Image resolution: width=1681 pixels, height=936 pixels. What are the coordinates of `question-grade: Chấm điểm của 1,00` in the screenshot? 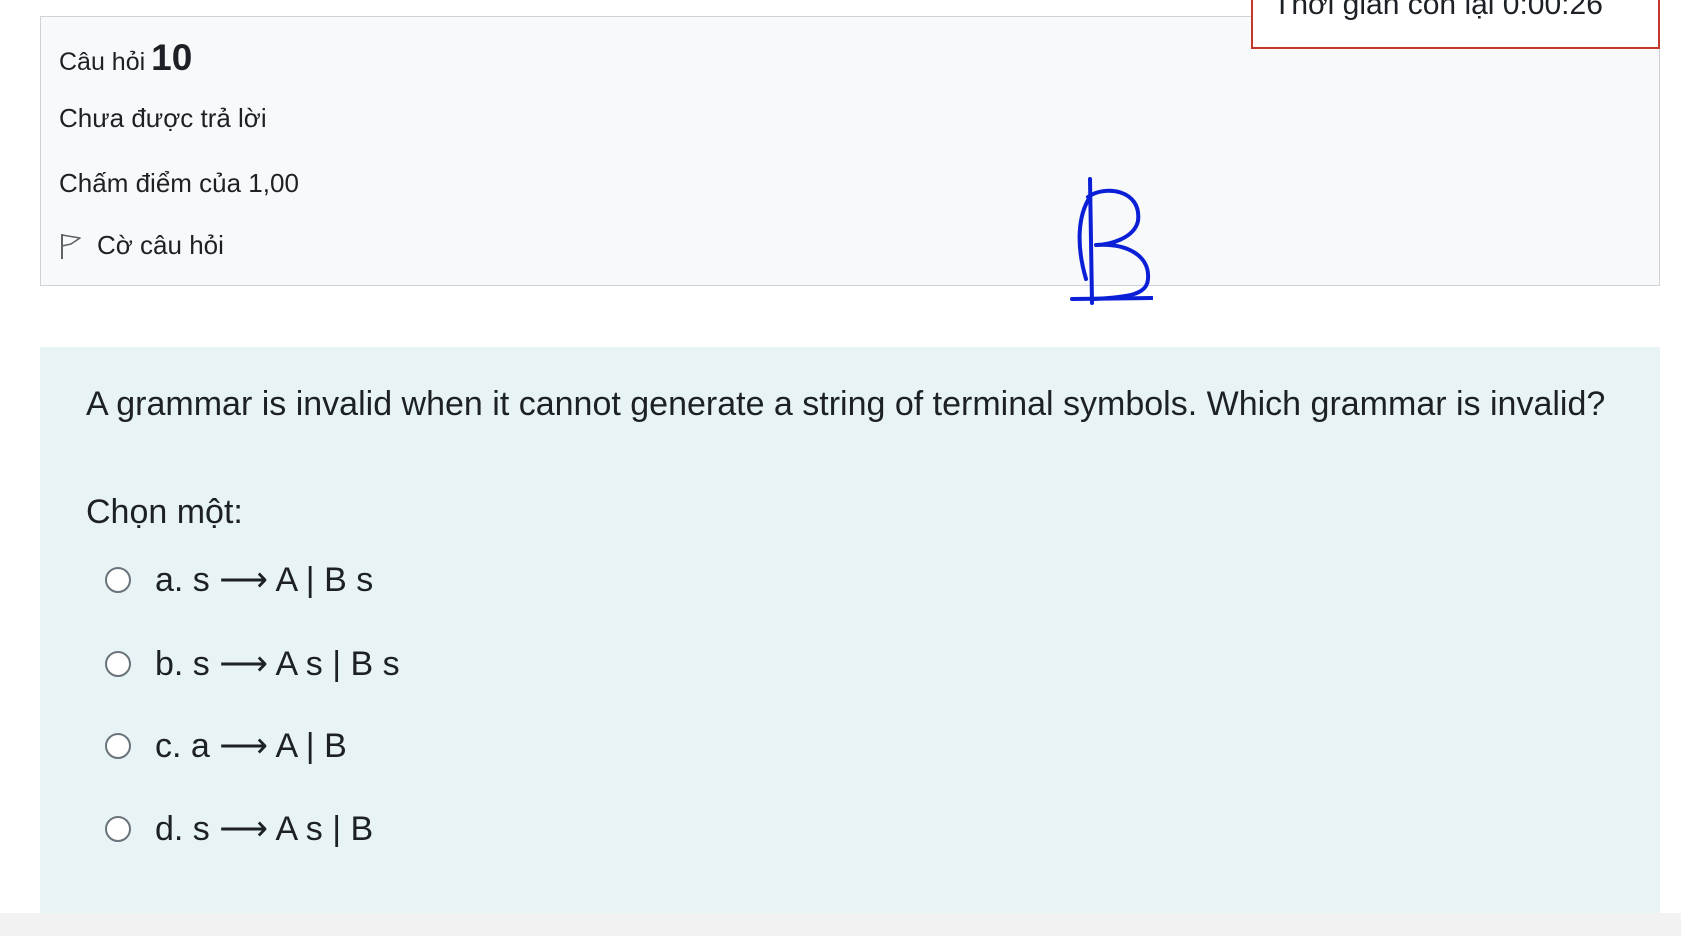 It's located at (179, 183).